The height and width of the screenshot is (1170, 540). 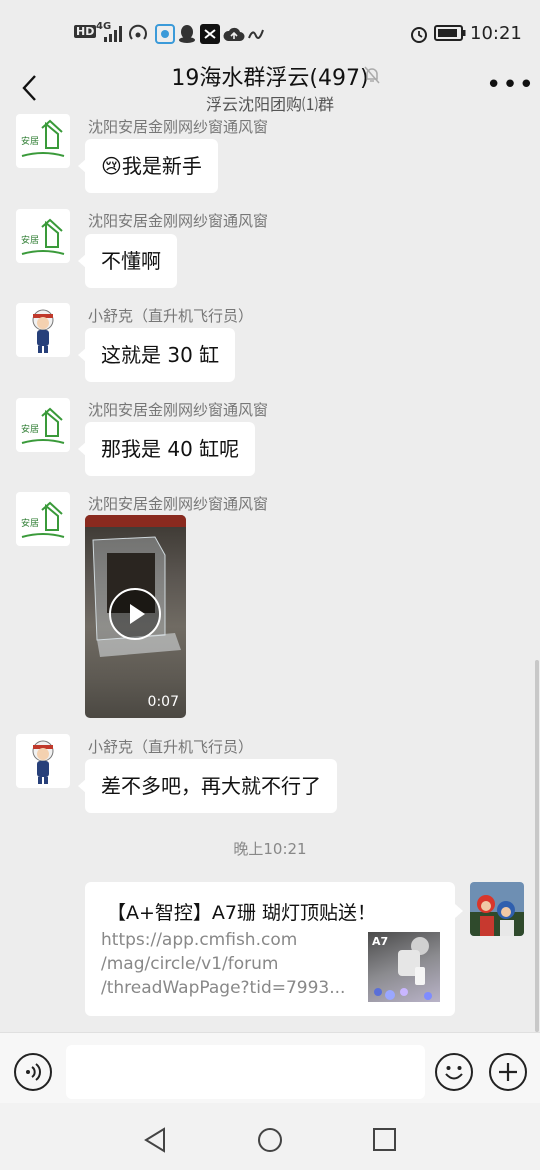 I want to click on message-bubble: 这就是 30 缸, so click(x=156, y=355).